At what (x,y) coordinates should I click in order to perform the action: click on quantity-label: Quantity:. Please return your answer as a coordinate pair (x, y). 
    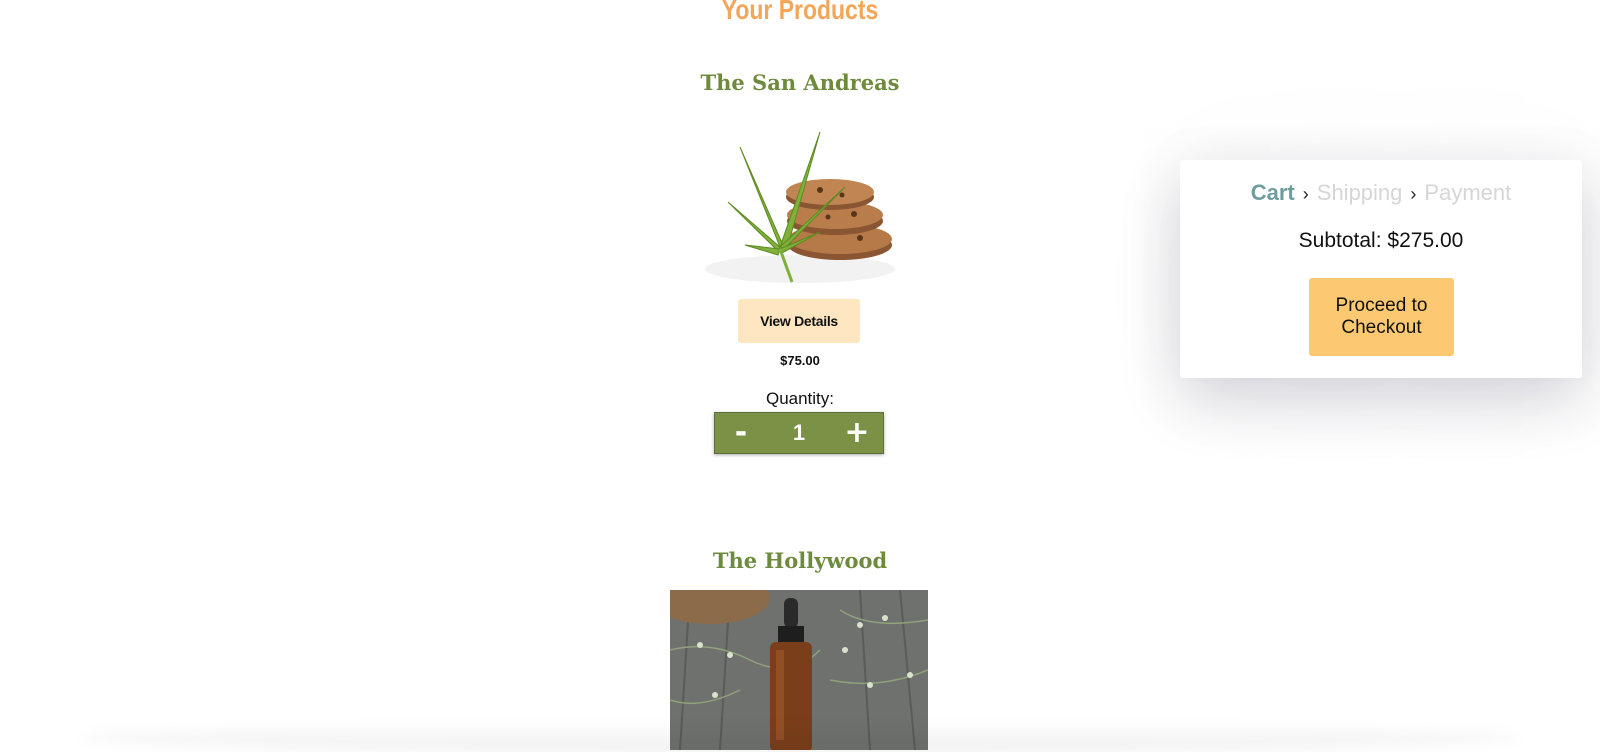
    Looking at the image, I should click on (800, 398).